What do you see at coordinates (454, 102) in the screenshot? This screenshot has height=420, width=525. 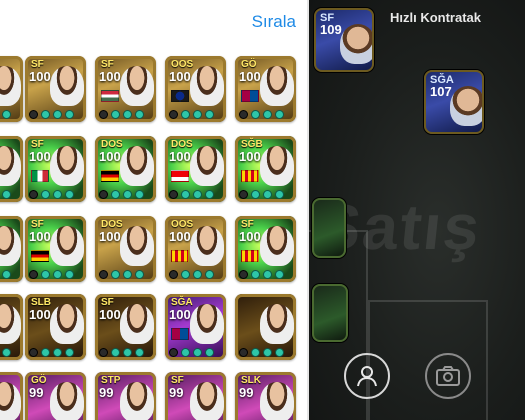 I see `lineup-card: SĞA 107` at bounding box center [454, 102].